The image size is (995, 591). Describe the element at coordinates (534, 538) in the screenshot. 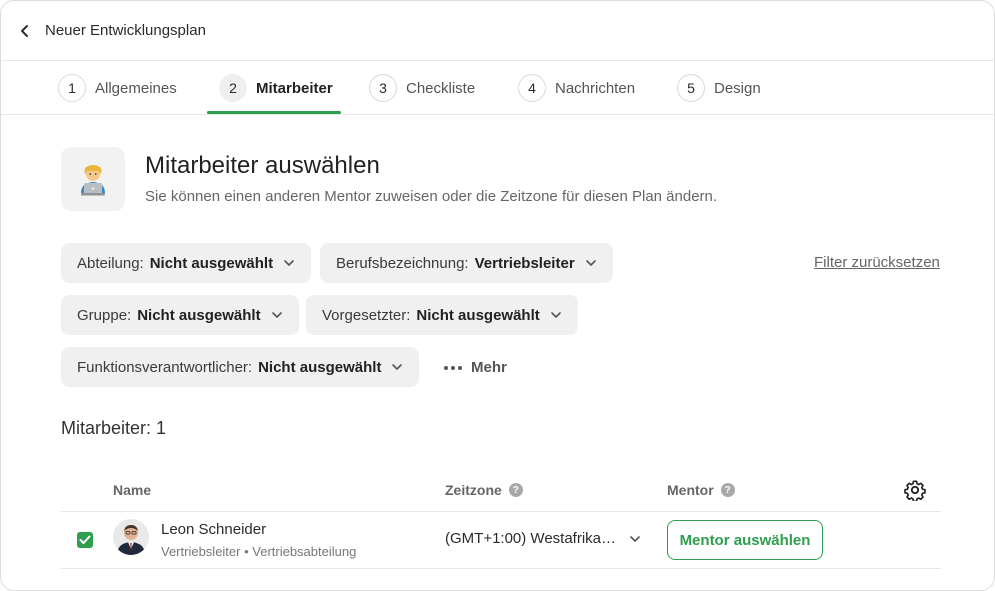

I see `timezone-value: (GMT+1:00) Westafrikanische Zeit` at that location.